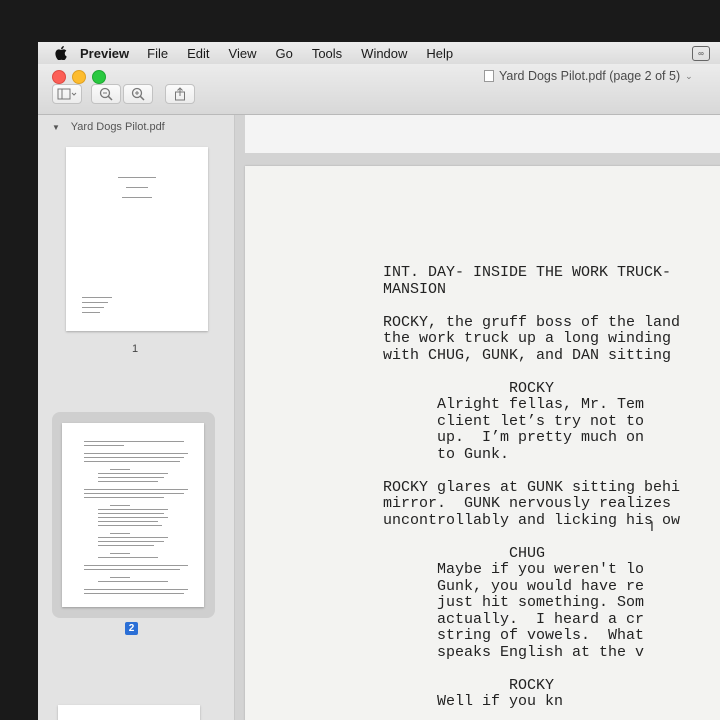  I want to click on zoom-in-button, so click(138, 94).